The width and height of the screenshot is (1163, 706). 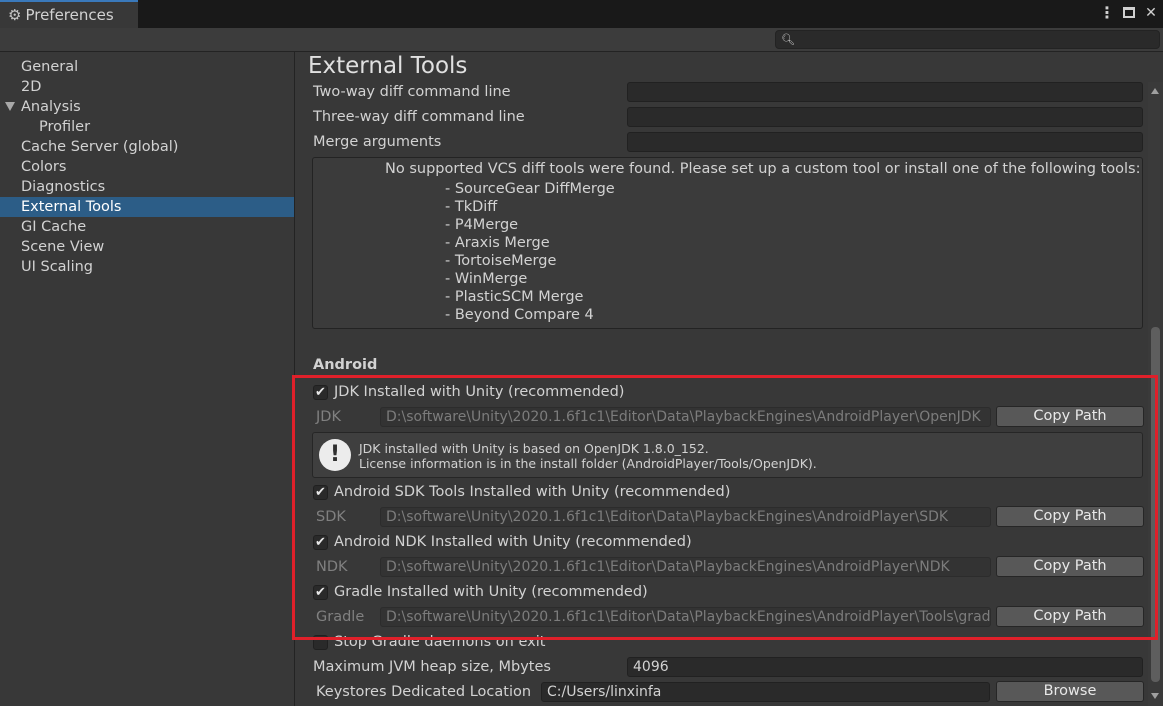 What do you see at coordinates (765, 692) in the screenshot?
I see `keystore-location-field: C:/Users/linxinfa` at bounding box center [765, 692].